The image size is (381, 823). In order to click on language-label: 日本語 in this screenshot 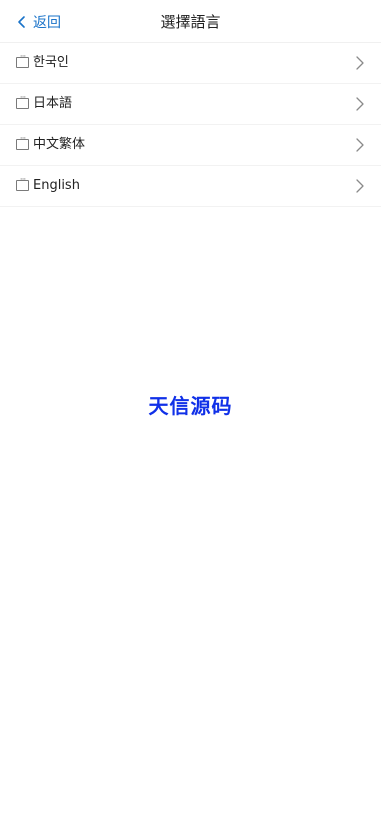, I will do `click(53, 103)`.